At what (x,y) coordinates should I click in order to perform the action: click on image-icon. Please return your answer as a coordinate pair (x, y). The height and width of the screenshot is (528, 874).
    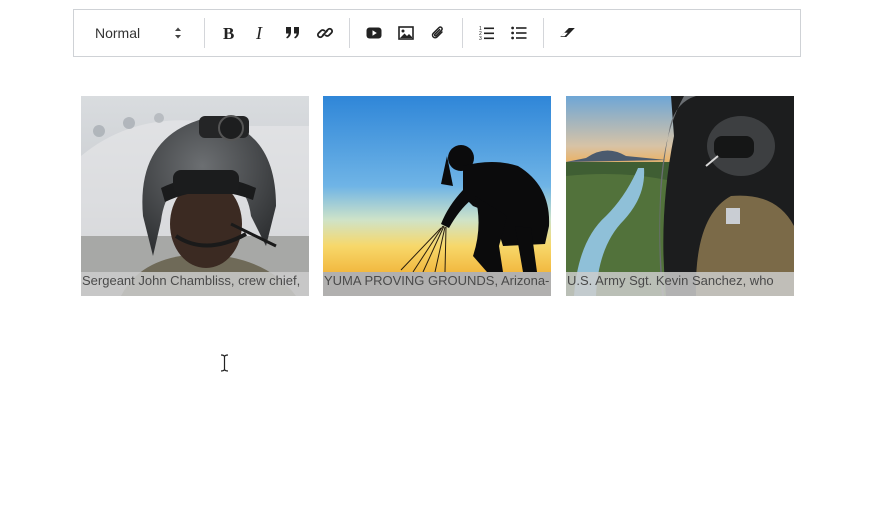
    Looking at the image, I should click on (406, 33).